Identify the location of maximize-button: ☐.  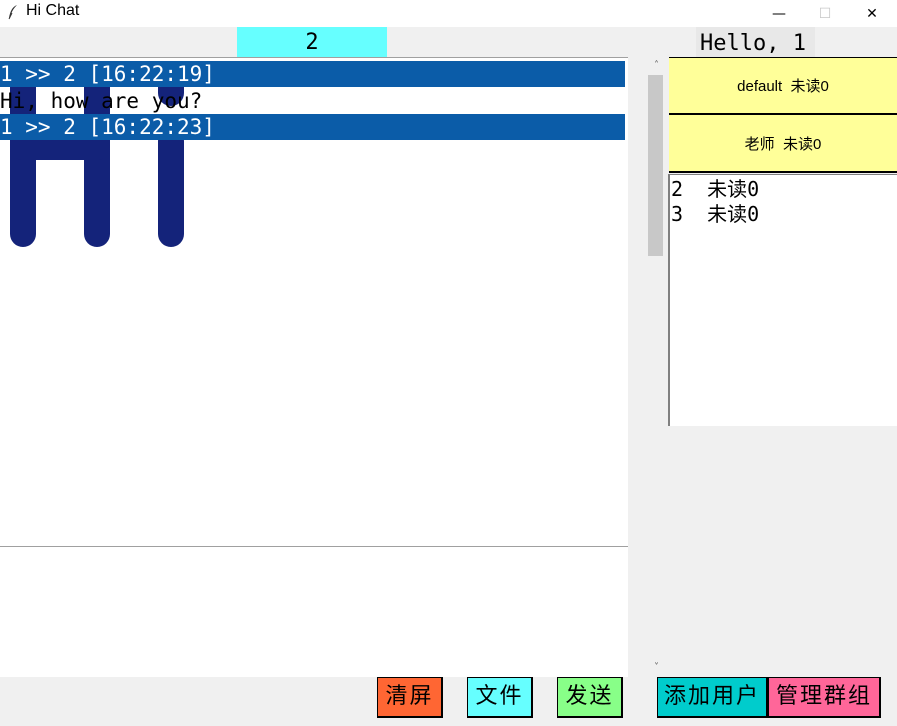
(825, 13).